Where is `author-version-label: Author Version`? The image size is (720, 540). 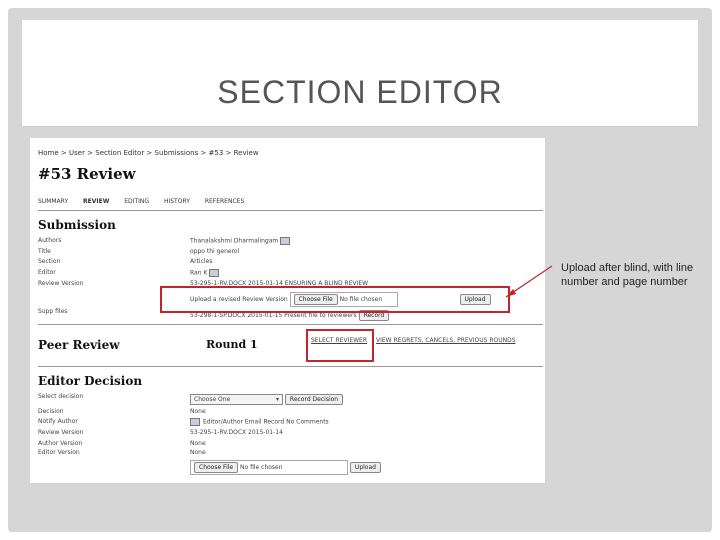
author-version-label: Author Version is located at coordinates (60, 443).